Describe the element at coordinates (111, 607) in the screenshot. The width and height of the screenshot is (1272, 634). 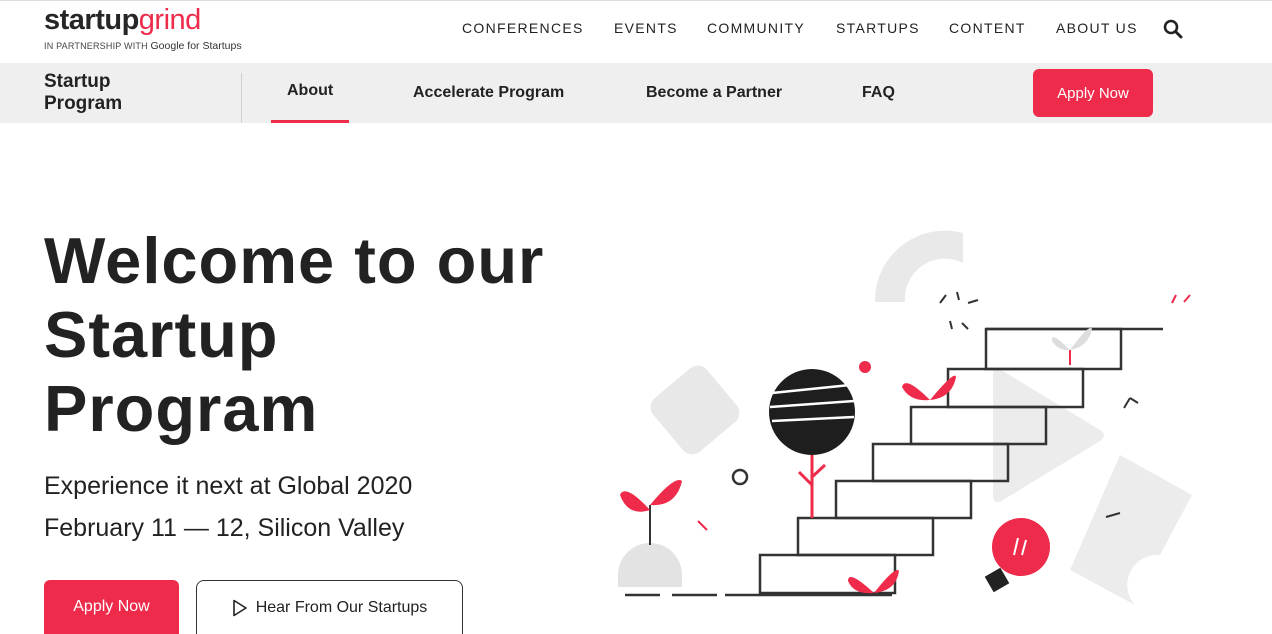
I see `hero-apply-button: Apply Now` at that location.